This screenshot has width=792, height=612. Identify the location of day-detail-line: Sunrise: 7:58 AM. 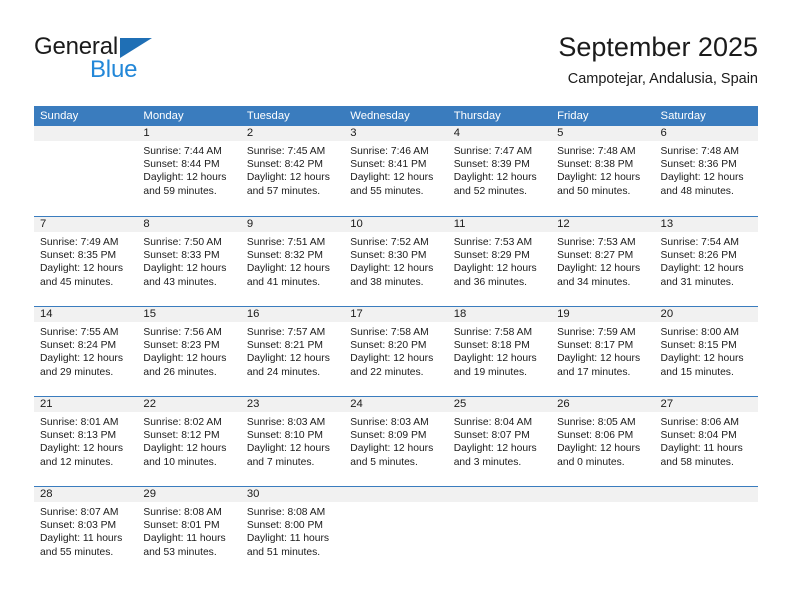
(389, 332).